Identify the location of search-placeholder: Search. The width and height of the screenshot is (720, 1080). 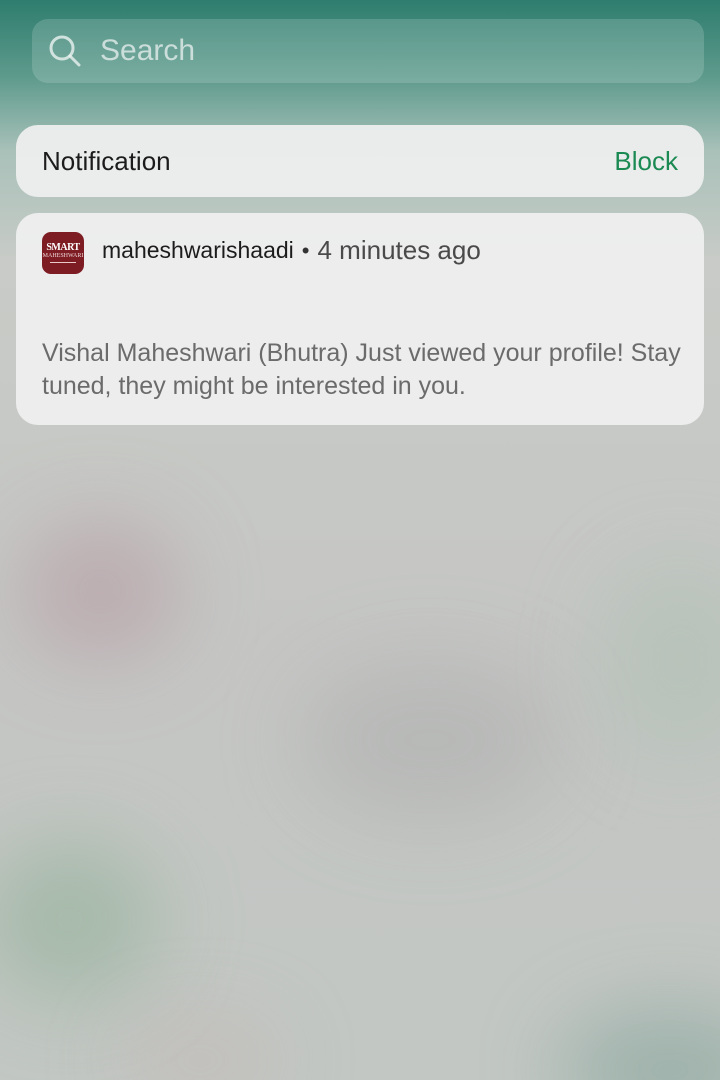
(148, 50).